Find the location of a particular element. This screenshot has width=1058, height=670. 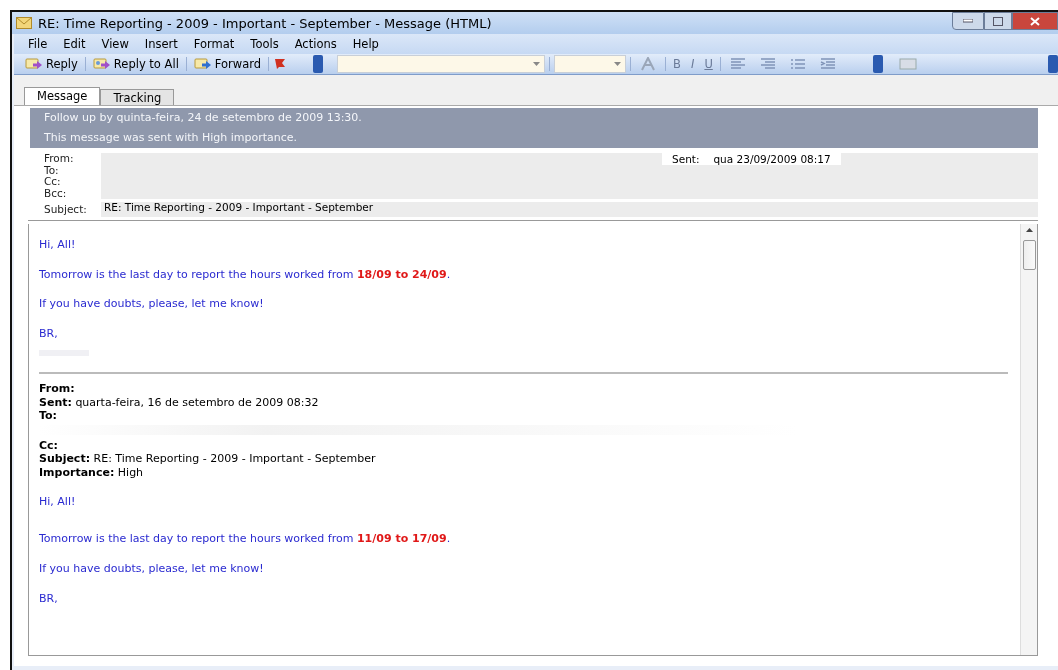

reply-button: Reply is located at coordinates (51, 64).